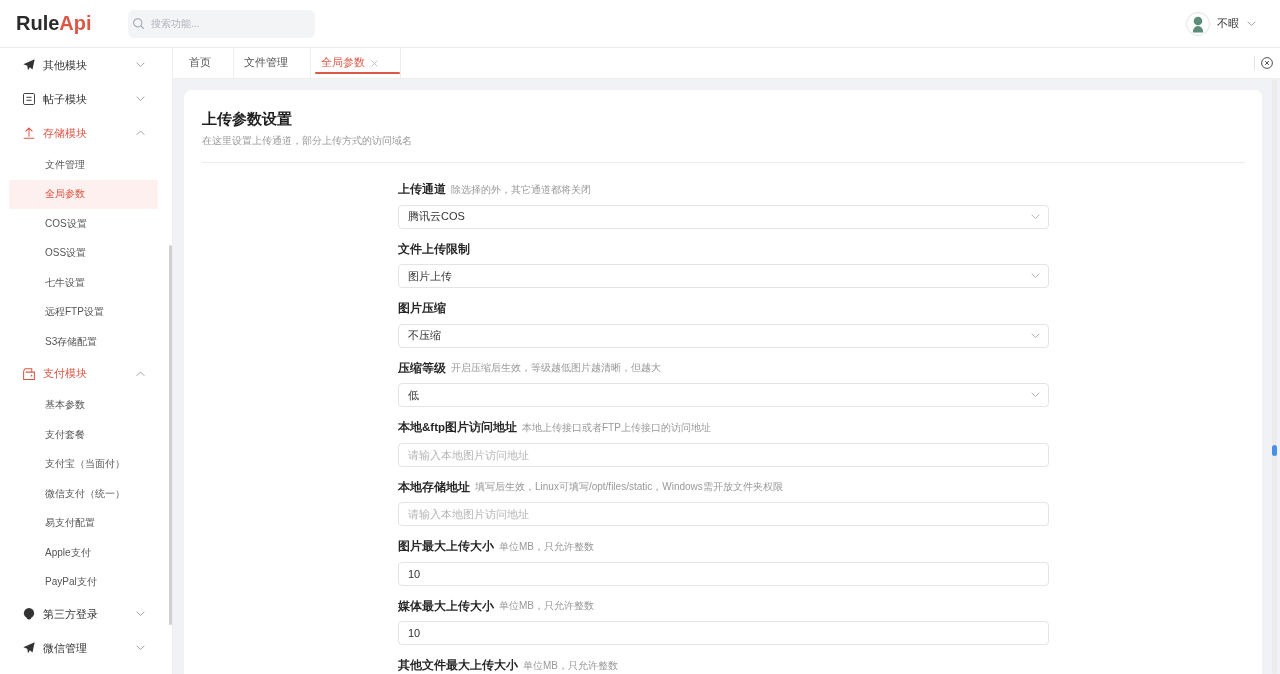 The height and width of the screenshot is (674, 1280). What do you see at coordinates (138, 23) in the screenshot?
I see `search-icon` at bounding box center [138, 23].